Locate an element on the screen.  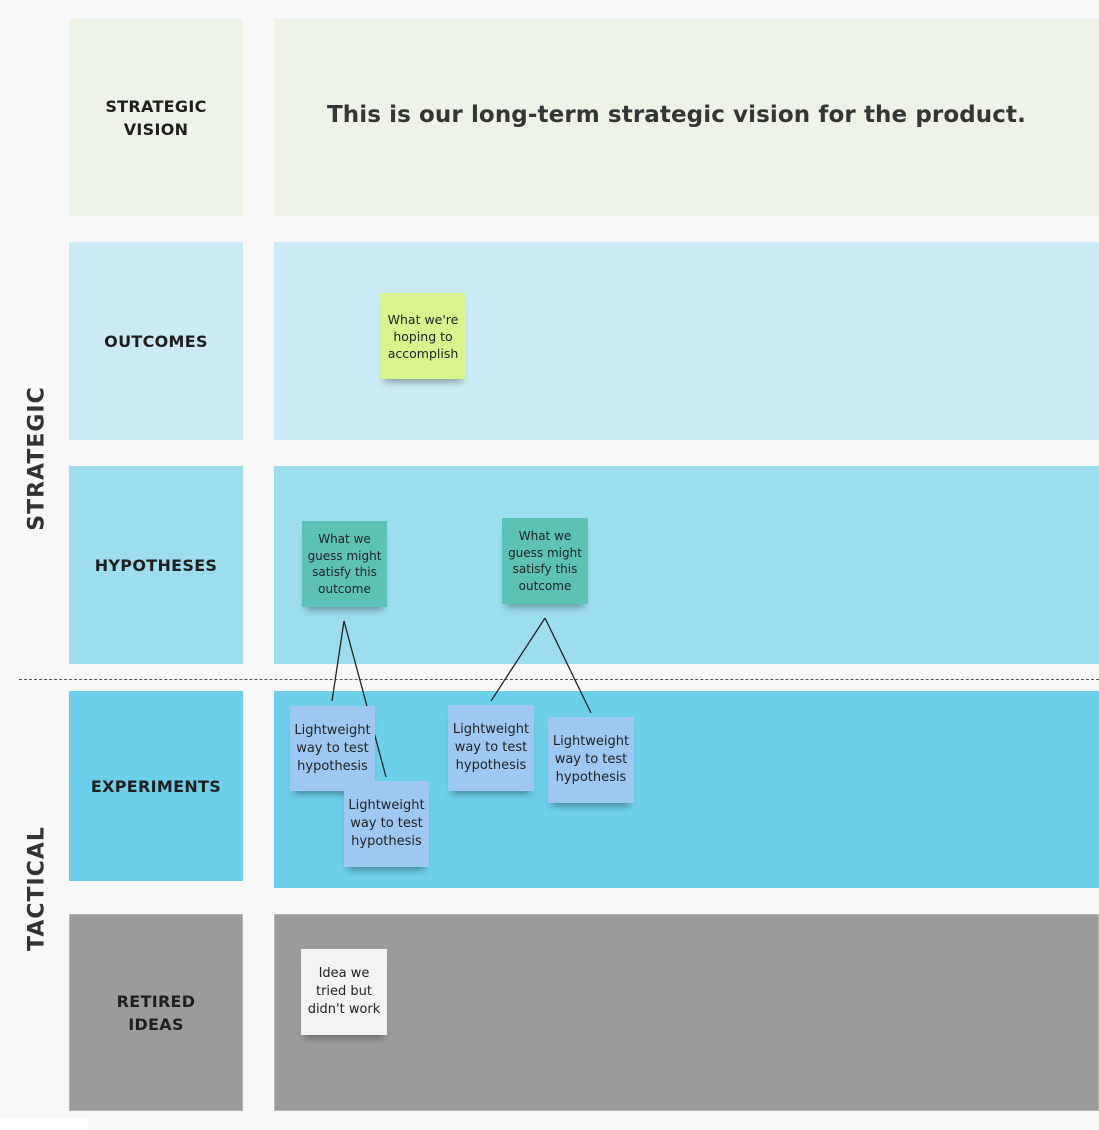
tactical-side-label: TACTICAL is located at coordinates (37, 888).